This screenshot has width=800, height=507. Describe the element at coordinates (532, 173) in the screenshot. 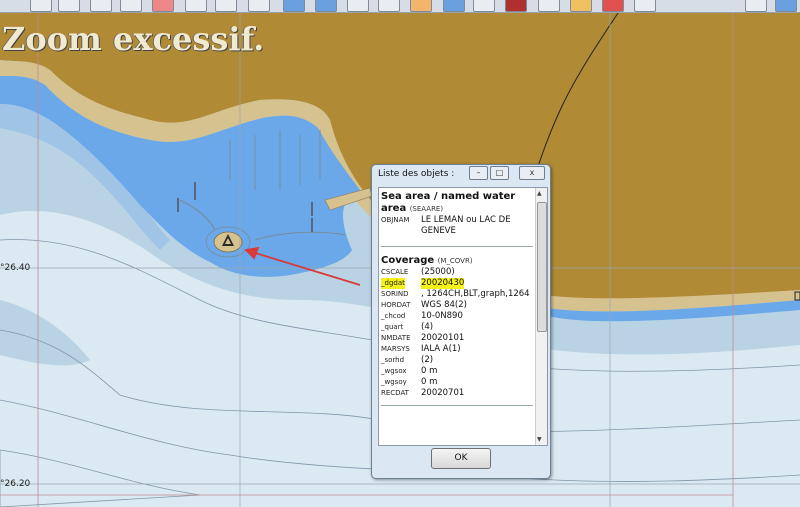

I see `close-button: x` at that location.